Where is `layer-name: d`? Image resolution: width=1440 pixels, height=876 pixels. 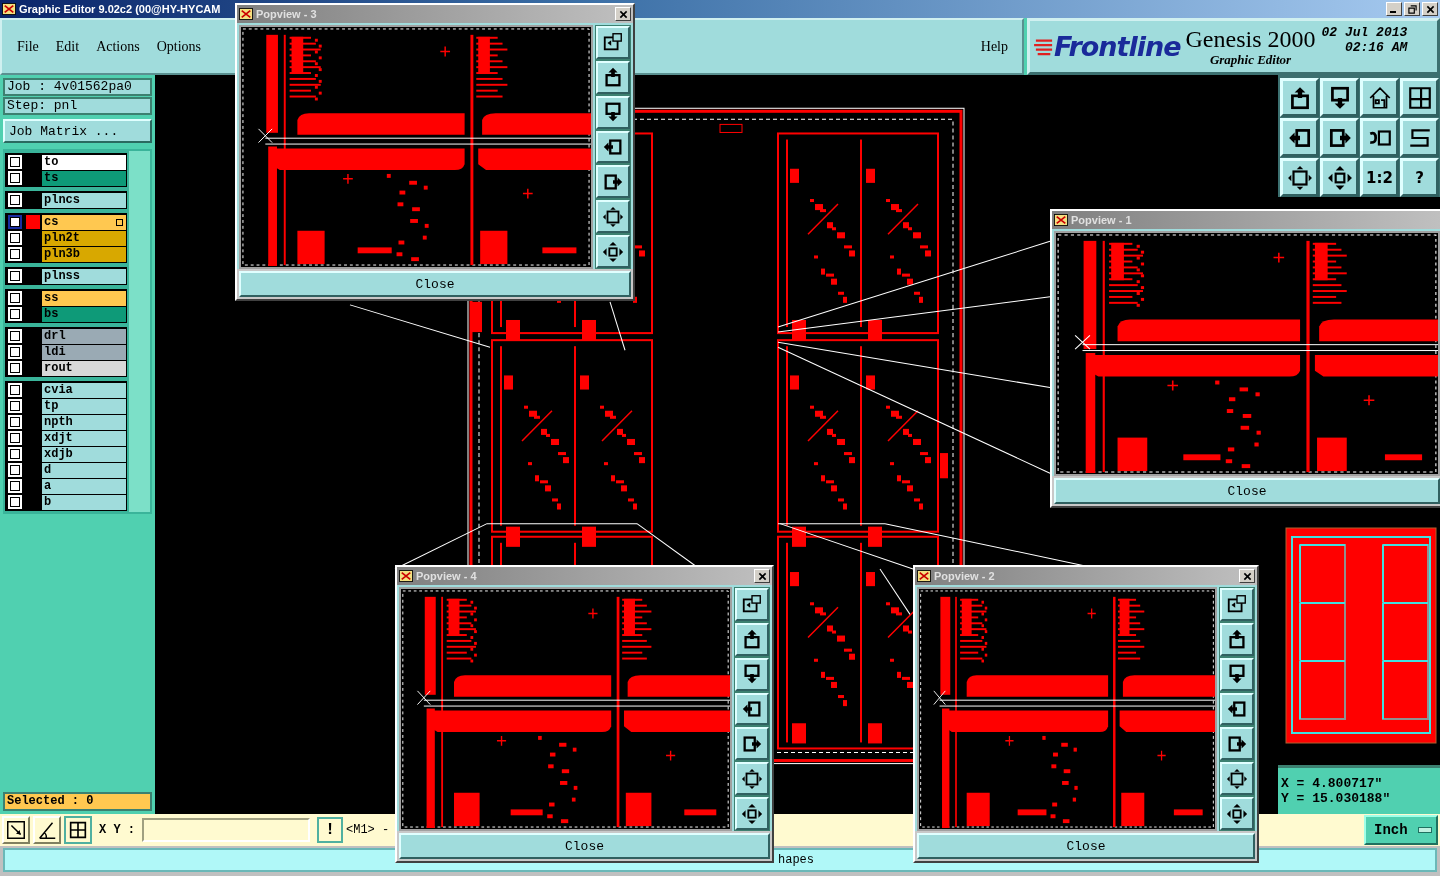
layer-name: d is located at coordinates (84, 470).